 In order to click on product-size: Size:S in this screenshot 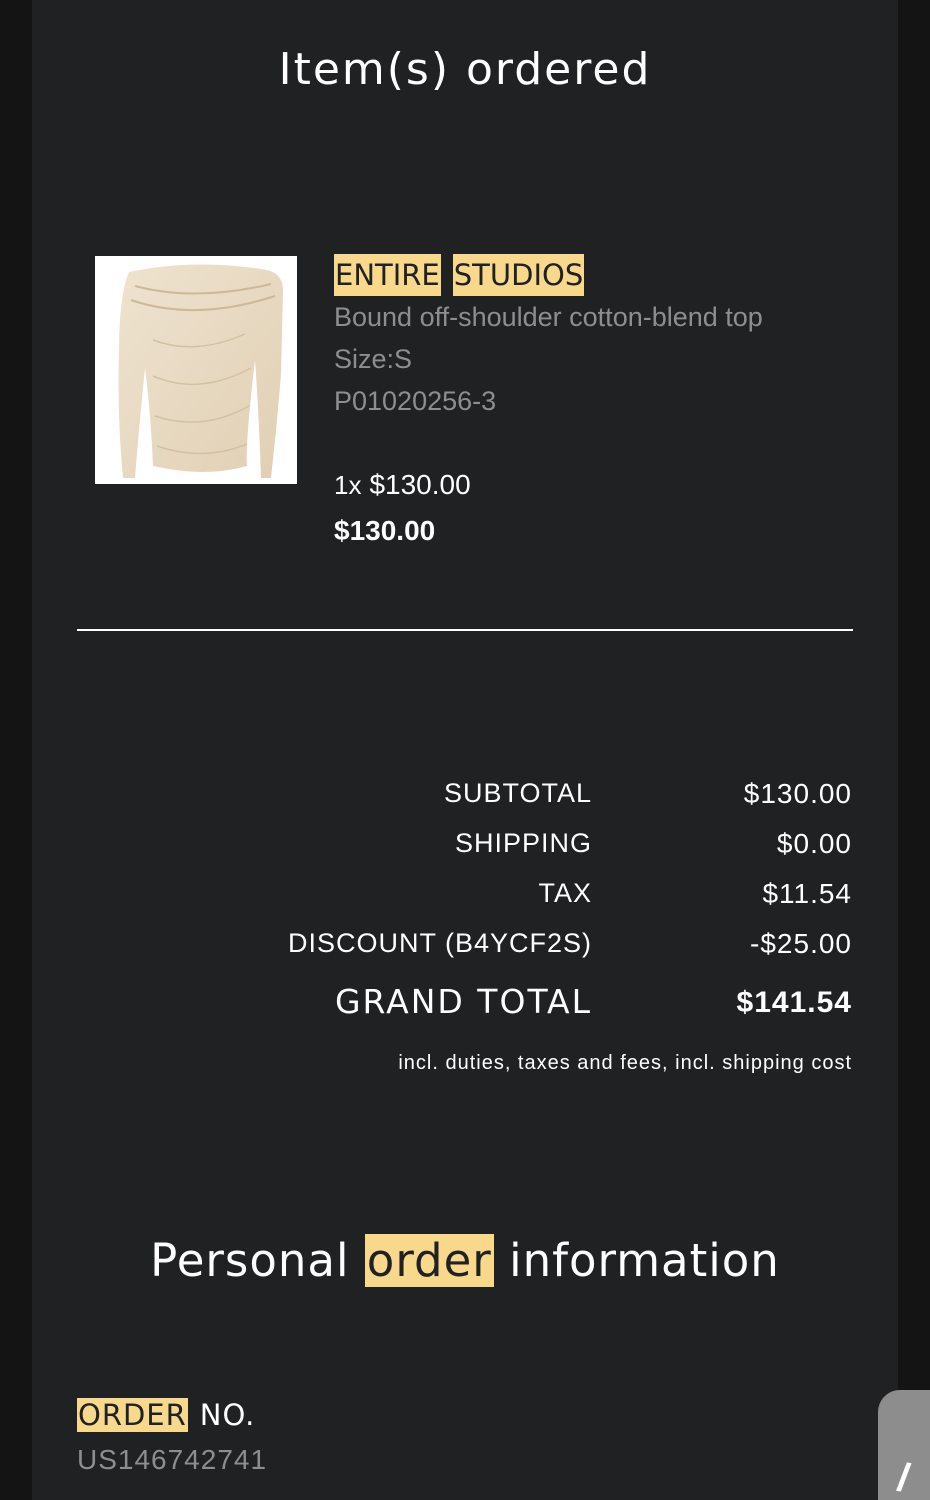, I will do `click(373, 359)`.